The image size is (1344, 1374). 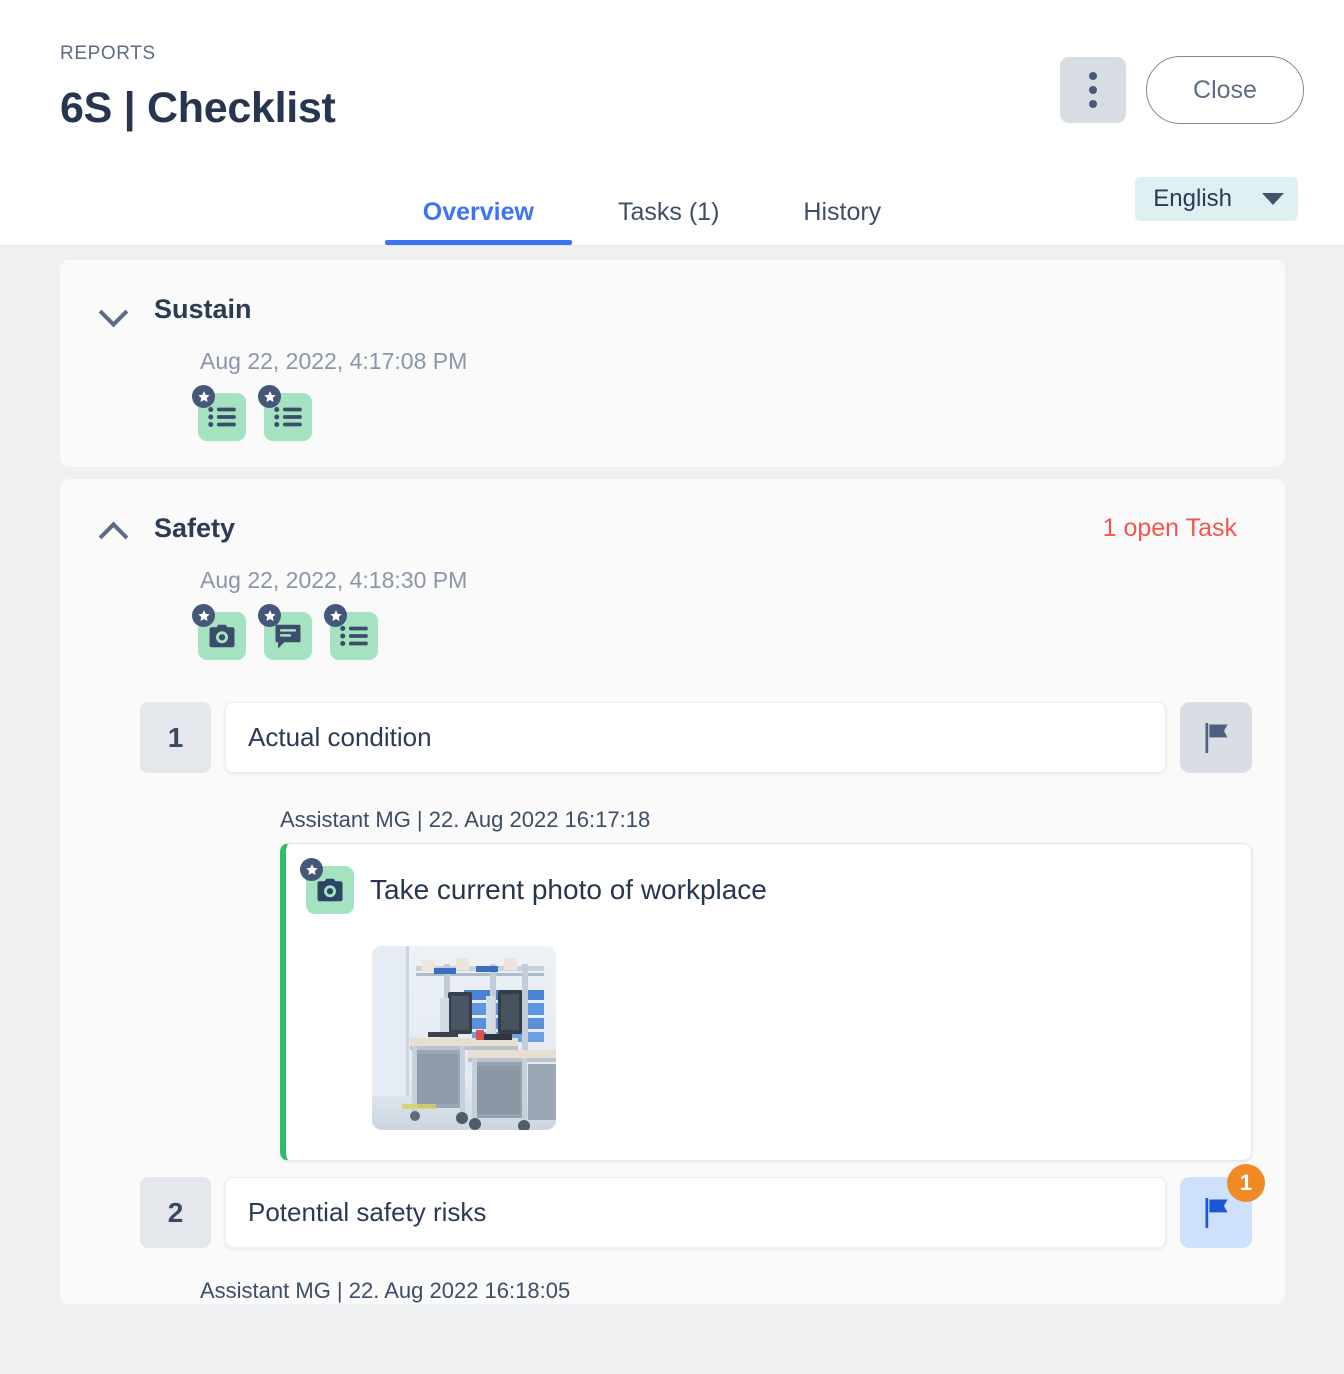 I want to click on photo-thumbnail, so click(x=464, y=1038).